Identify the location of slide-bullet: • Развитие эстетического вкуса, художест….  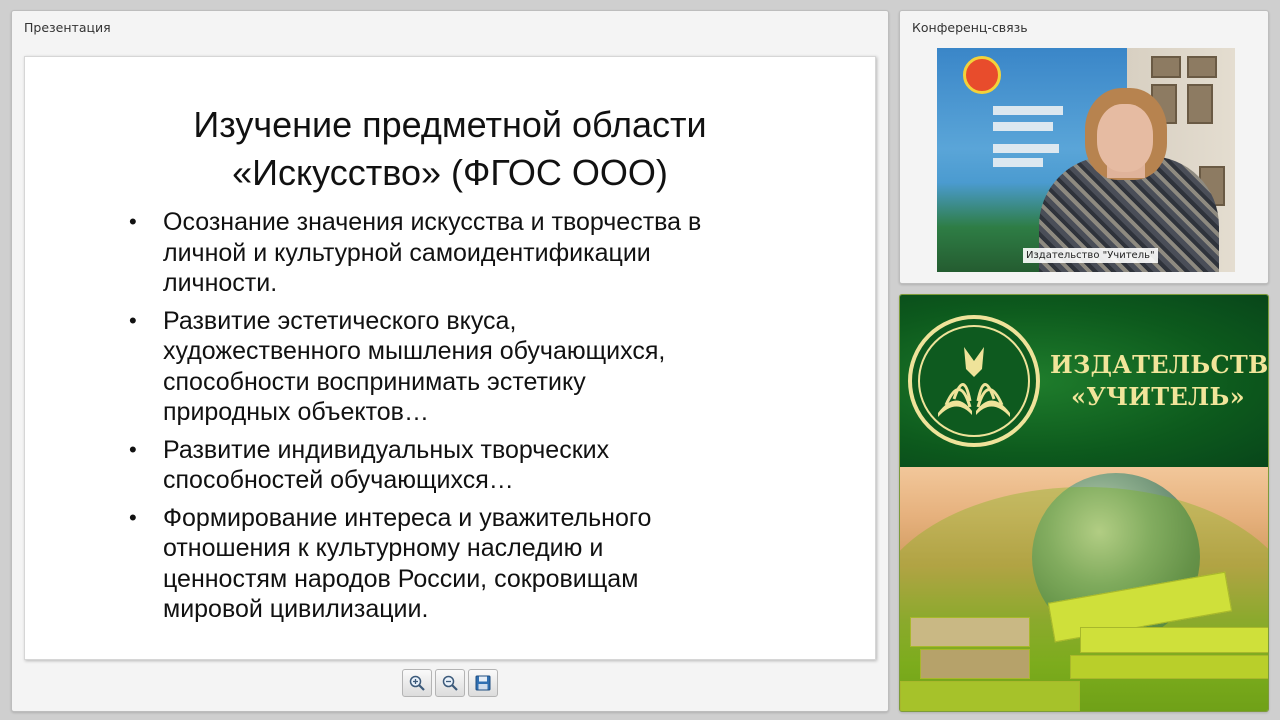
(480, 367).